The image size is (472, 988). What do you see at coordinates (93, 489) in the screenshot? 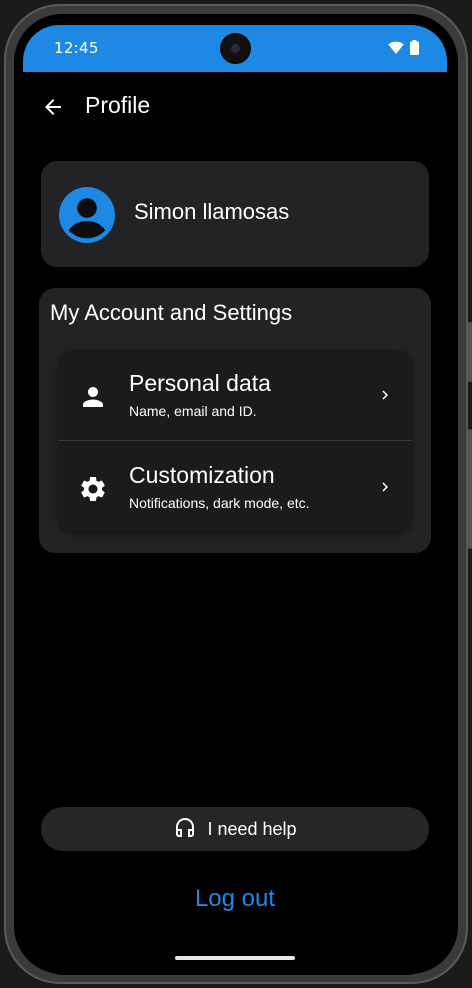
I see `gear-icon` at bounding box center [93, 489].